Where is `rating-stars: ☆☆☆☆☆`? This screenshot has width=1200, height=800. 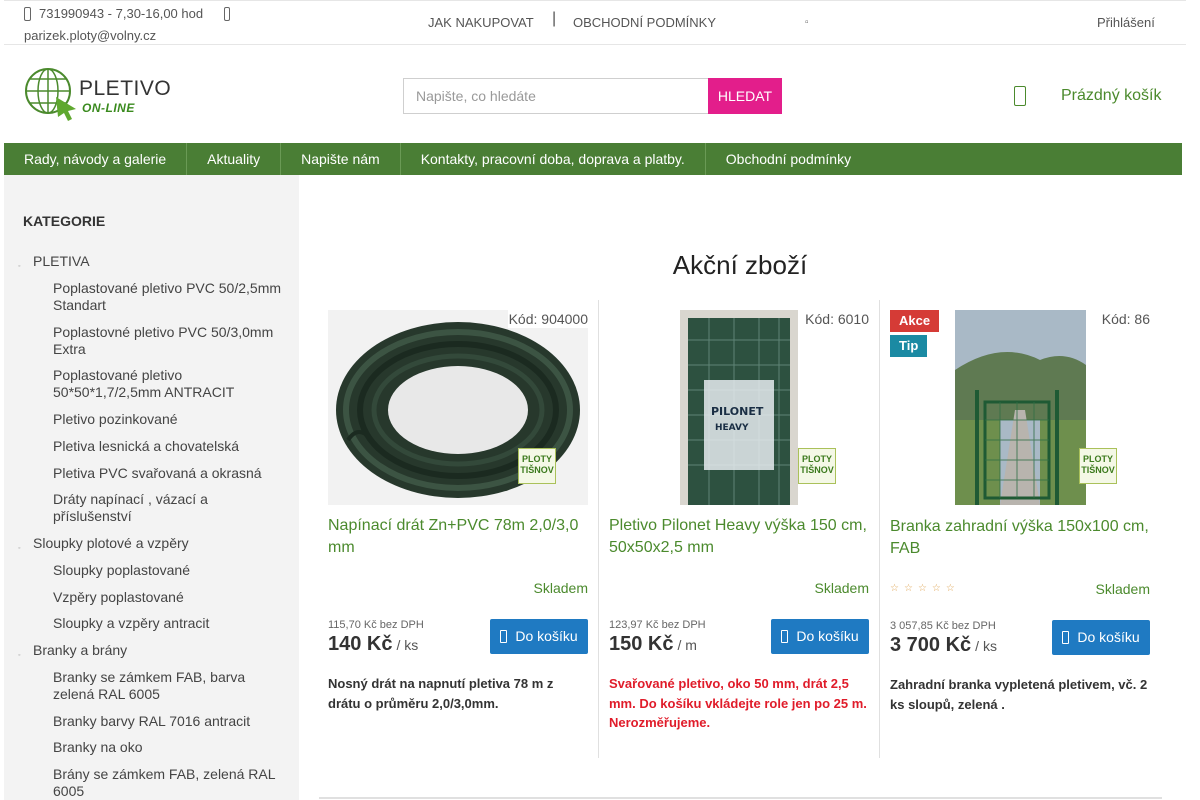
rating-stars: ☆☆☆☆☆ is located at coordinates (925, 588).